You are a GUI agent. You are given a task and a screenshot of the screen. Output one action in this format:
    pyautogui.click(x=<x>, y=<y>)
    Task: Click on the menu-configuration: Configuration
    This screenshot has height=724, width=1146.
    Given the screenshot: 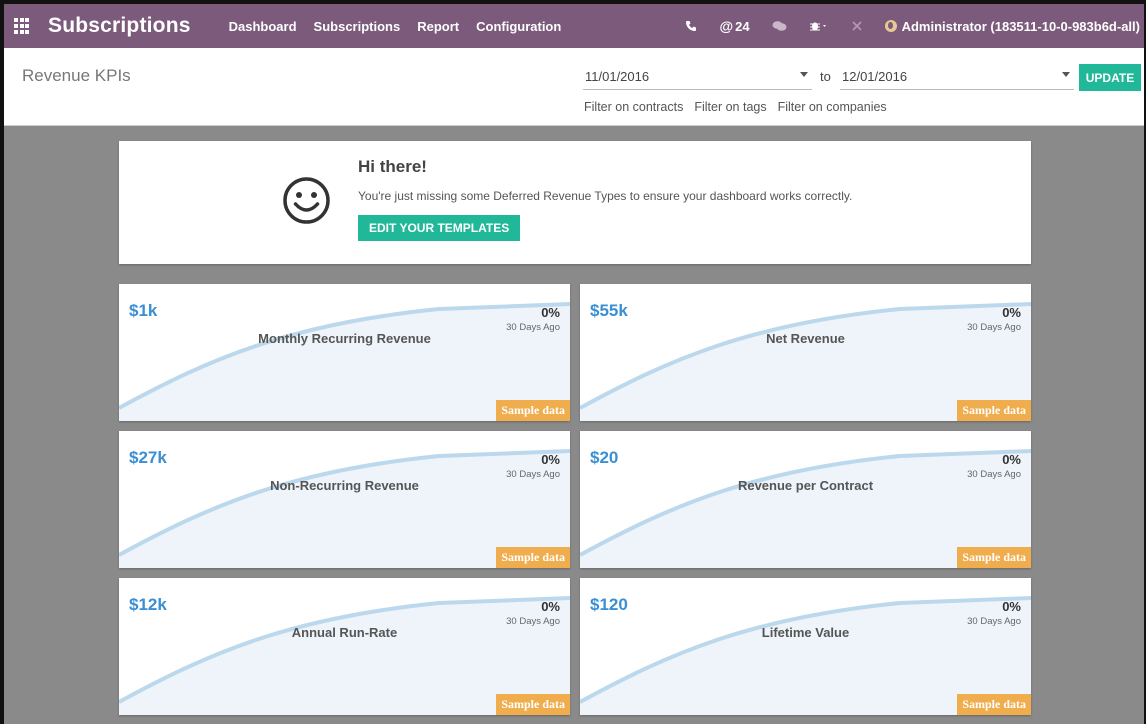 What is the action you would take?
    pyautogui.click(x=518, y=26)
    